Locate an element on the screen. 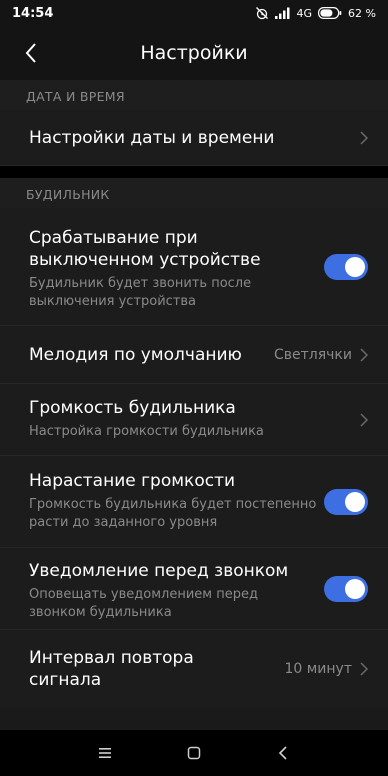 Image resolution: width=388 pixels, height=776 pixels. navigation-bar is located at coordinates (194, 753).